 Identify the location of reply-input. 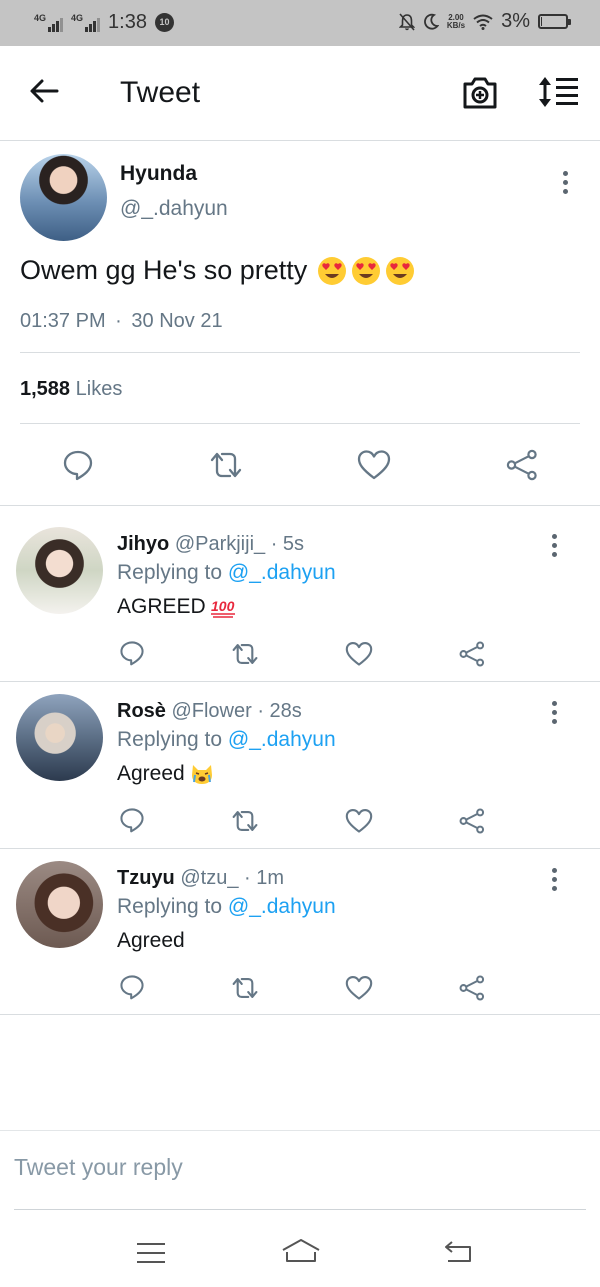
(294, 1167).